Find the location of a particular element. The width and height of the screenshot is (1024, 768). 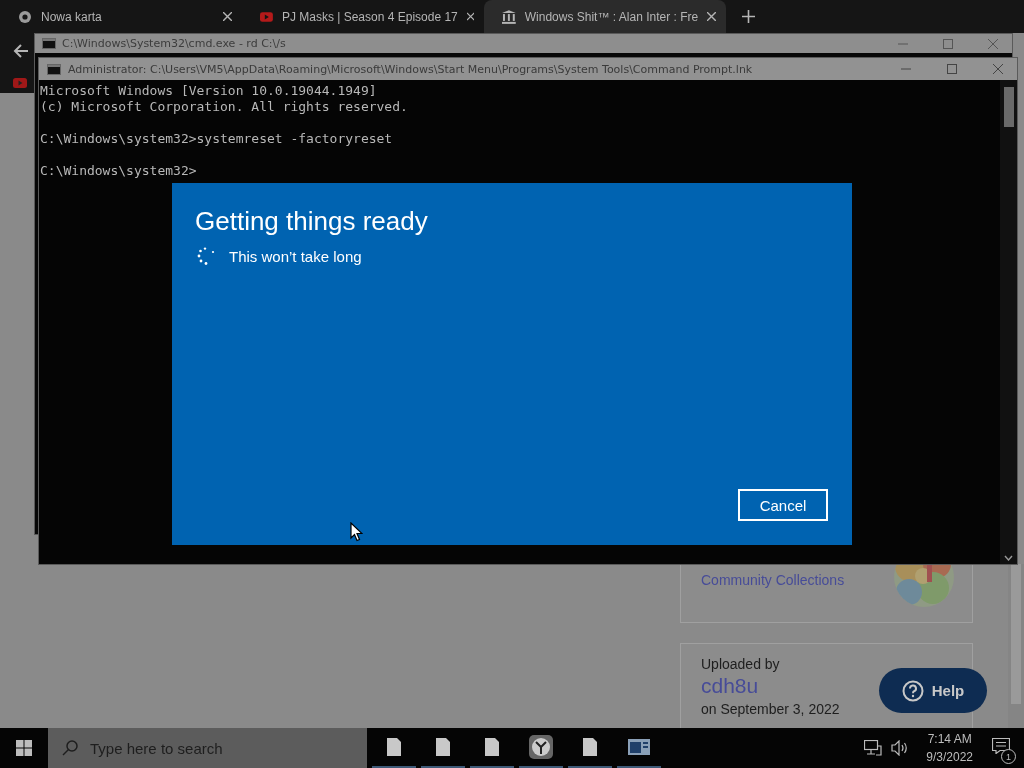

uploaded-by-label: Uploaded by is located at coordinates (741, 664).